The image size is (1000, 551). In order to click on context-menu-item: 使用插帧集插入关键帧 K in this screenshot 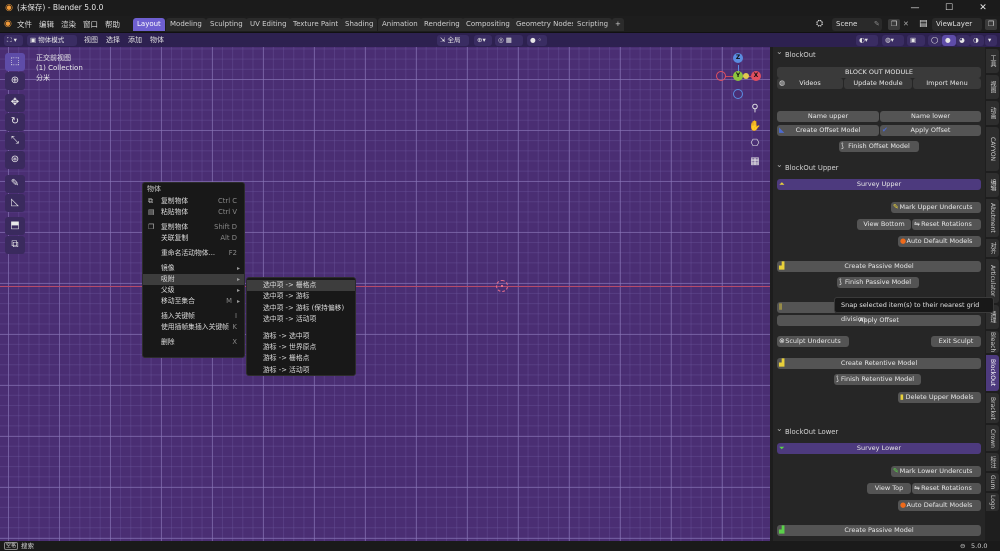, I will do `click(193, 327)`.